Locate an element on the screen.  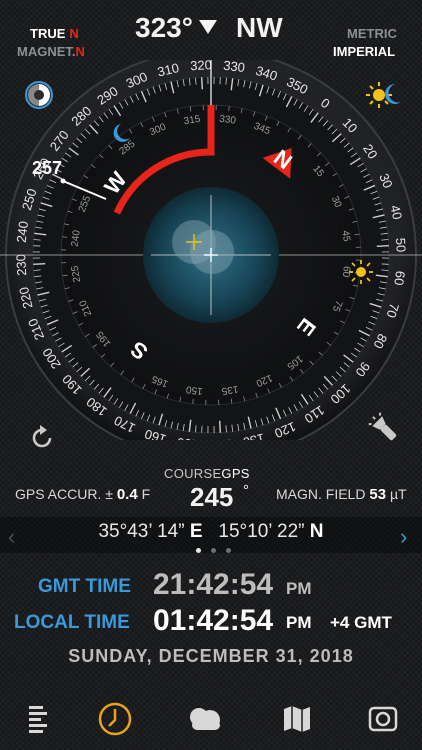
map-icon is located at coordinates (297, 719).